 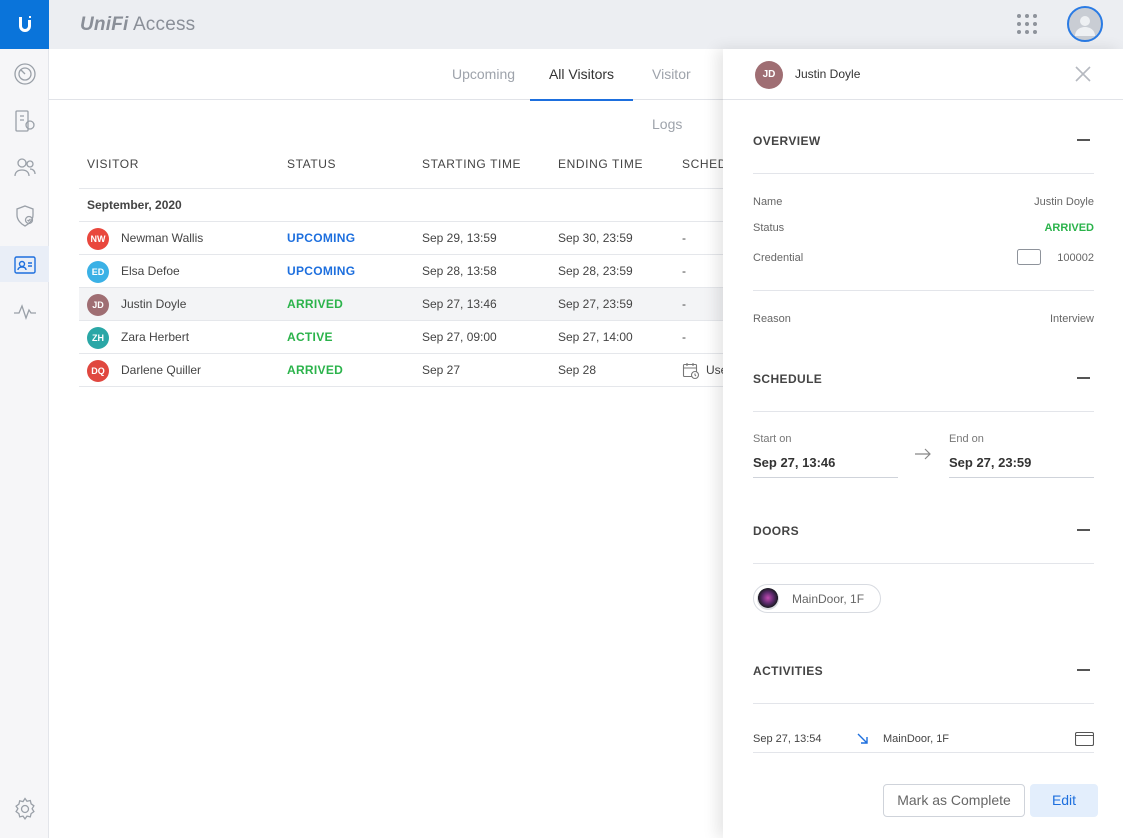 I want to click on door-chip: MainDoor, 1F, so click(x=817, y=598).